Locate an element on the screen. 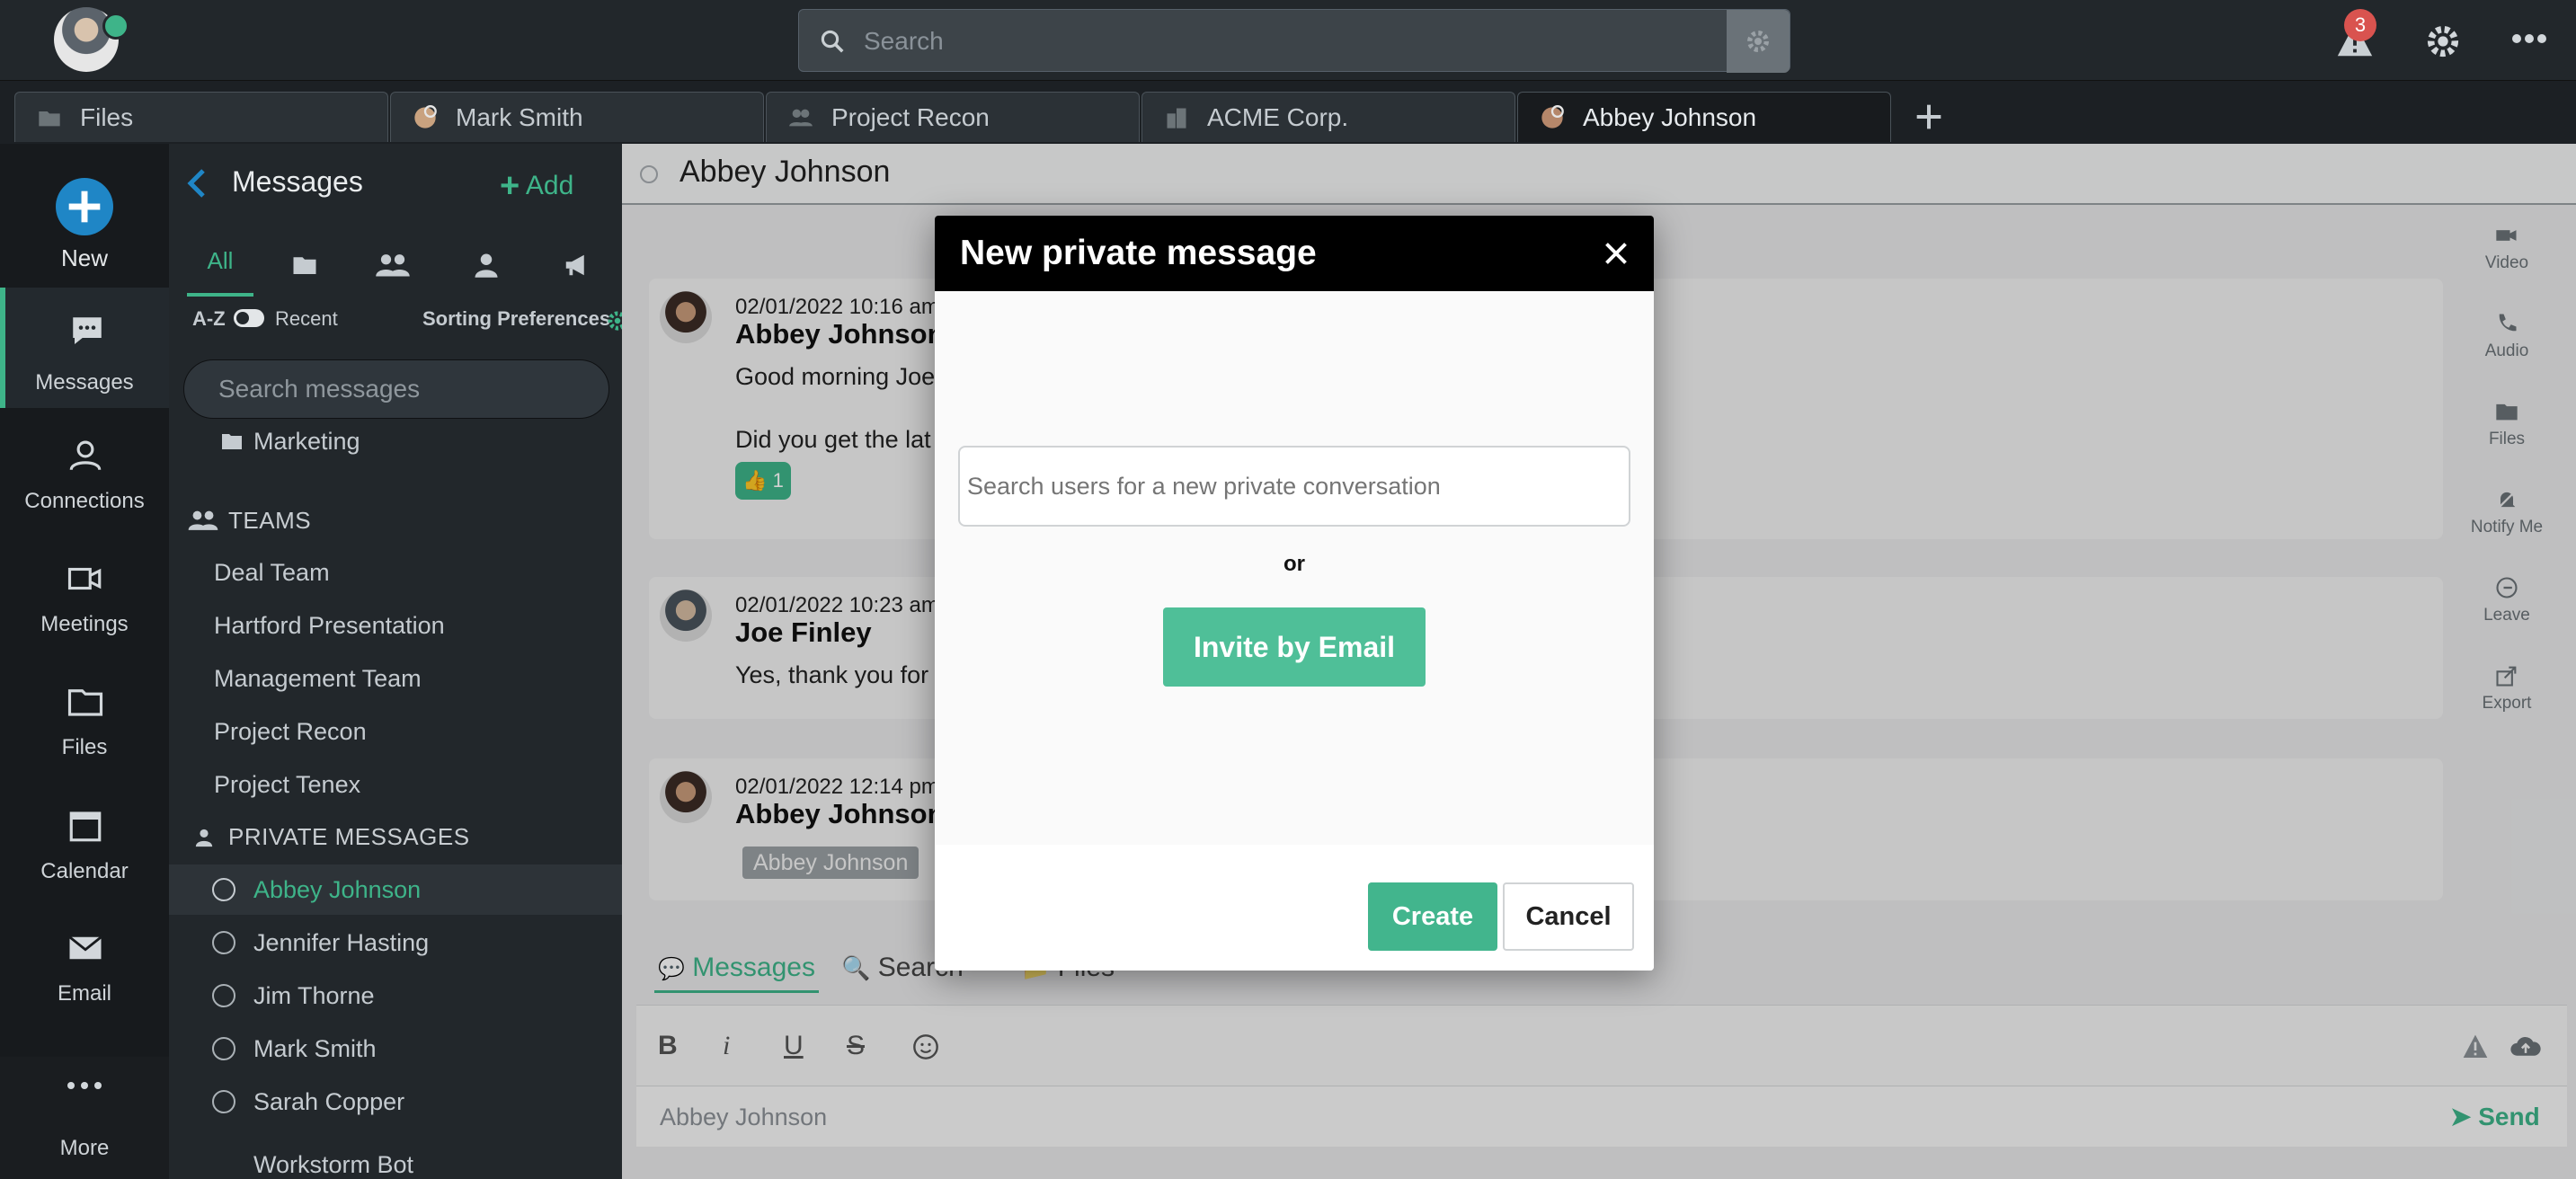  filter-people is located at coordinates (486, 265).